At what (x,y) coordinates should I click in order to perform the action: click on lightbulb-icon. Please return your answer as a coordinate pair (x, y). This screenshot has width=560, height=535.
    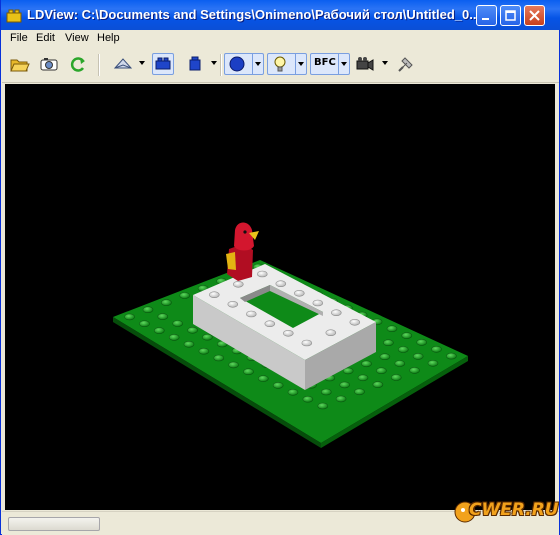
    Looking at the image, I should click on (280, 64).